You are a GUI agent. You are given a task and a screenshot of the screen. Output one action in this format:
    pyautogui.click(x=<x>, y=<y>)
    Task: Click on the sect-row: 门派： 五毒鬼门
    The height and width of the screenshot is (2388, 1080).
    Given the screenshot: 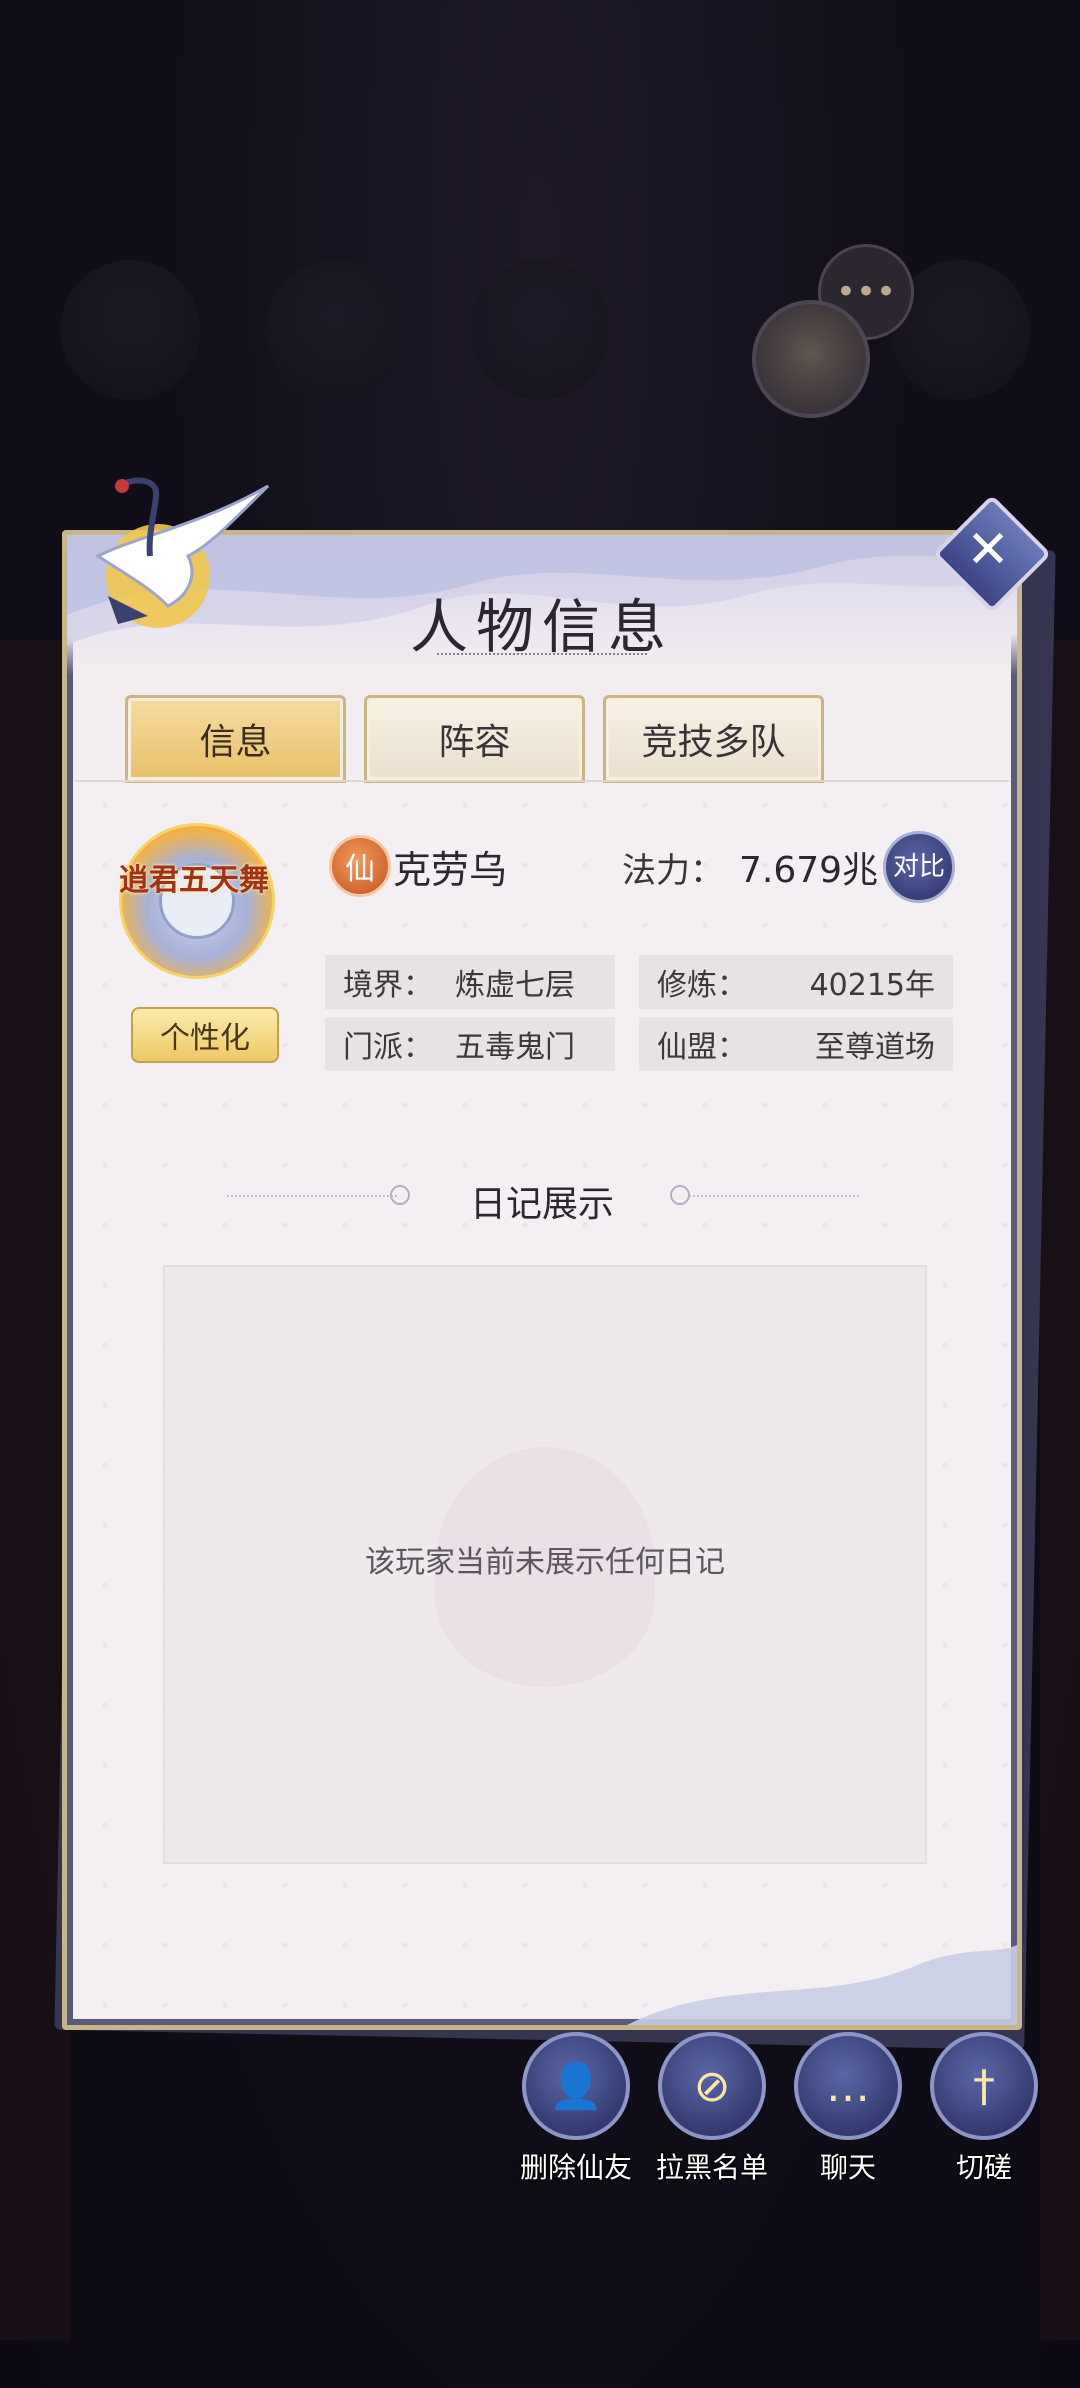 What is the action you would take?
    pyautogui.click(x=470, y=1044)
    